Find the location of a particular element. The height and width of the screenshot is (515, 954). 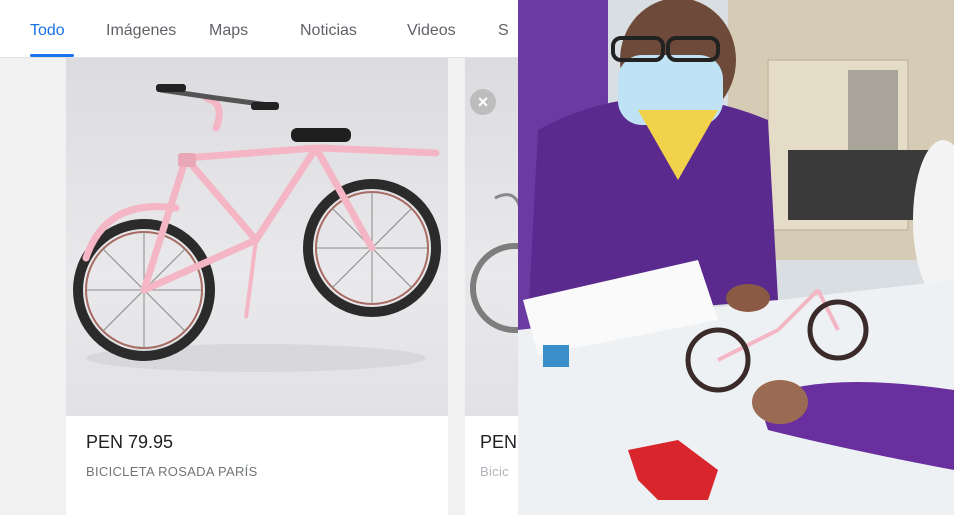

active-tab-indicator is located at coordinates (52, 55).